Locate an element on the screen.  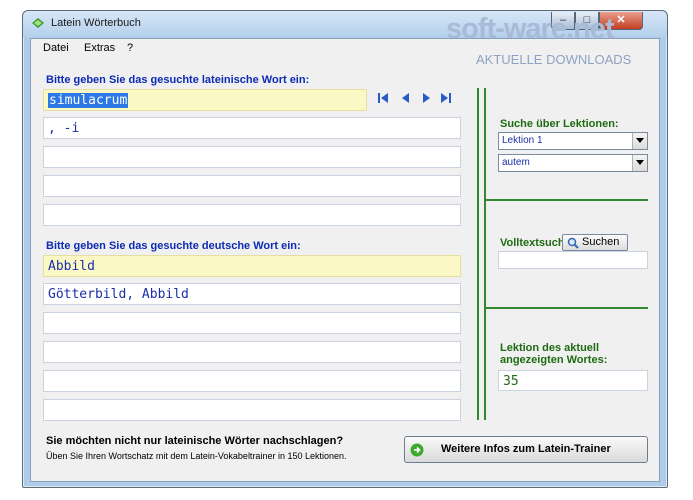
current-lesson-value: 35 is located at coordinates (573, 380).